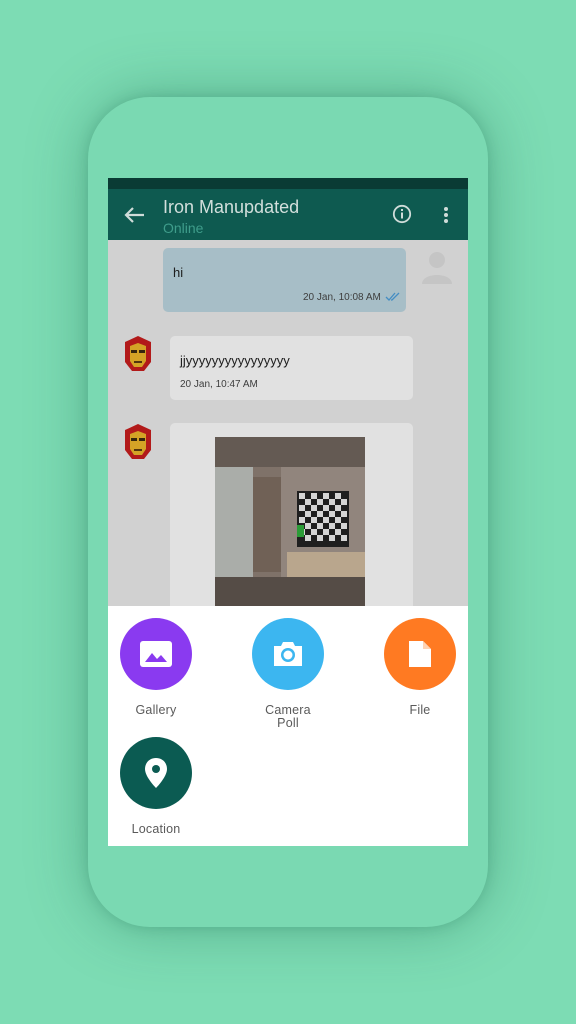 The height and width of the screenshot is (1024, 576). I want to click on location-icon, so click(156, 773).